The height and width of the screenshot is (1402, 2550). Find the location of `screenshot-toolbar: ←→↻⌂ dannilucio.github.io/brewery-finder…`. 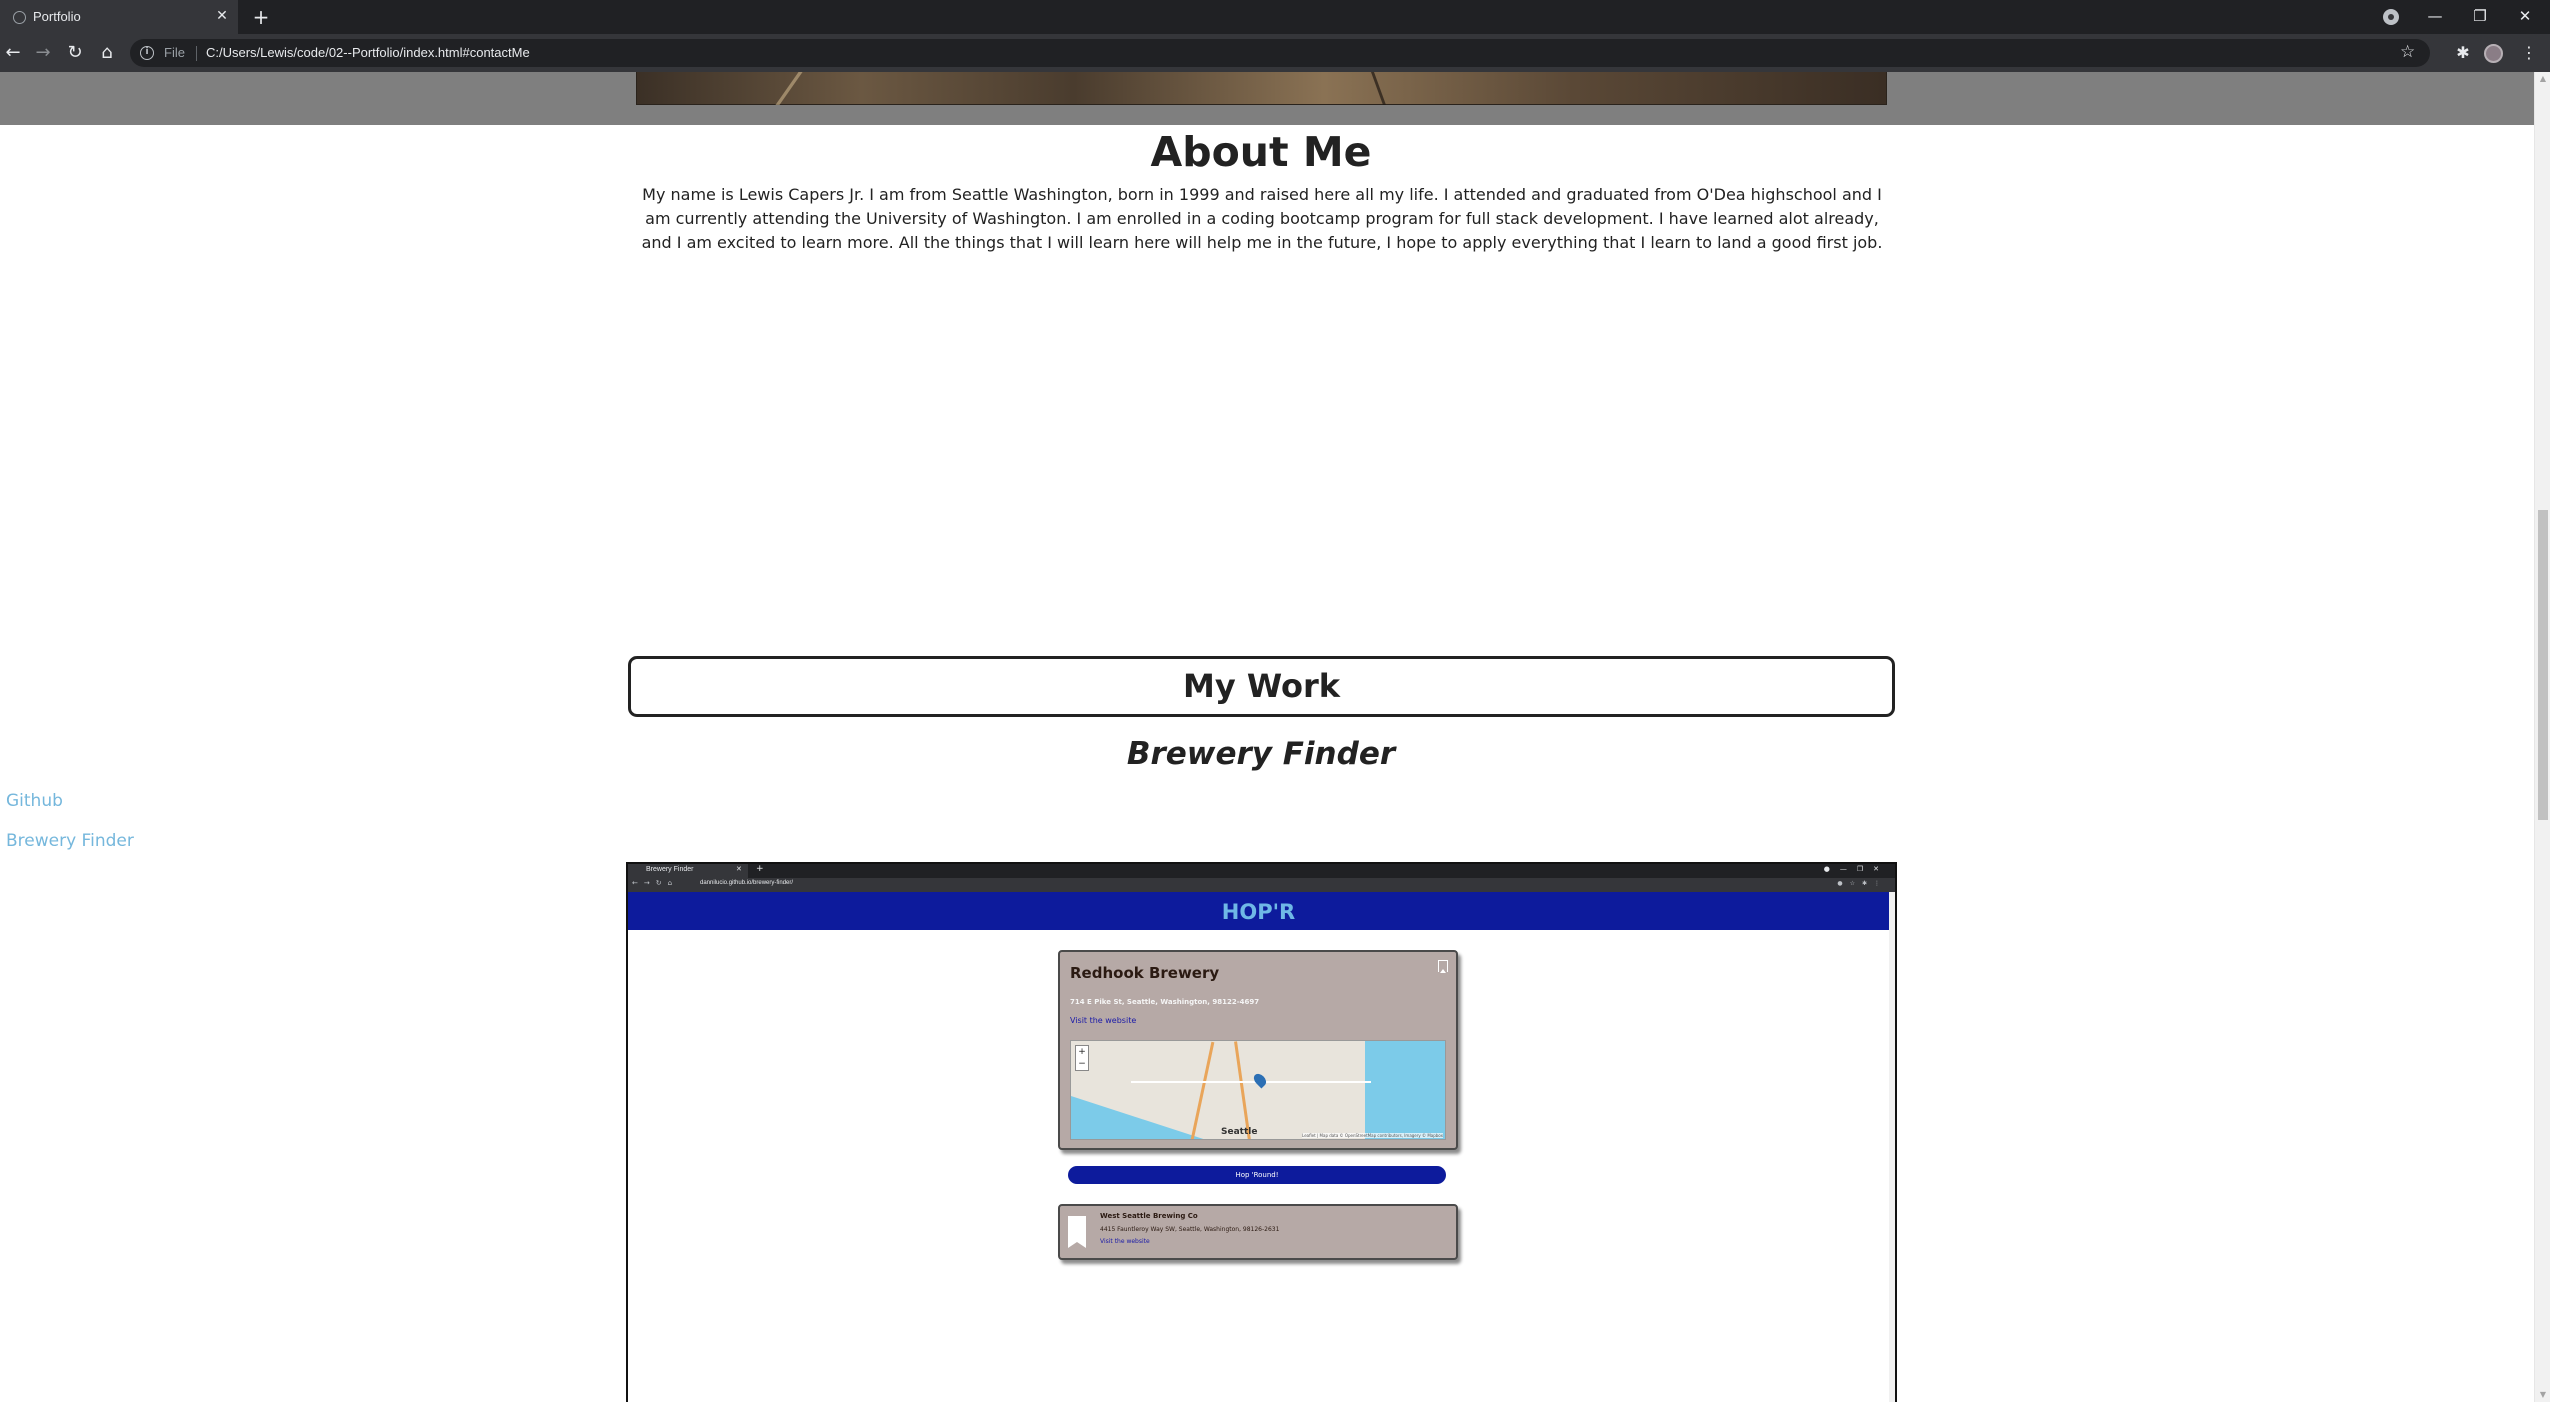

screenshot-toolbar: ←→↻⌂ dannilucio.github.io/brewery-finder… is located at coordinates (1261, 885).